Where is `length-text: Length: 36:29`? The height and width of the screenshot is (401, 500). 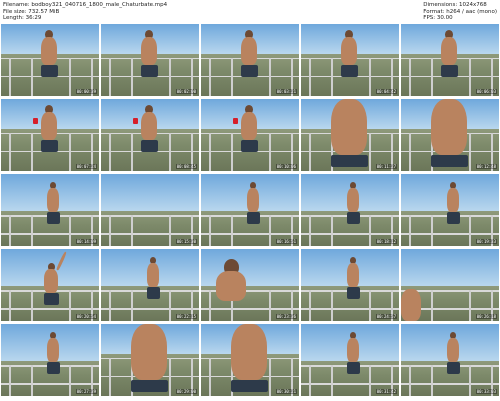 length-text: Length: 36:29 is located at coordinates (22, 18).